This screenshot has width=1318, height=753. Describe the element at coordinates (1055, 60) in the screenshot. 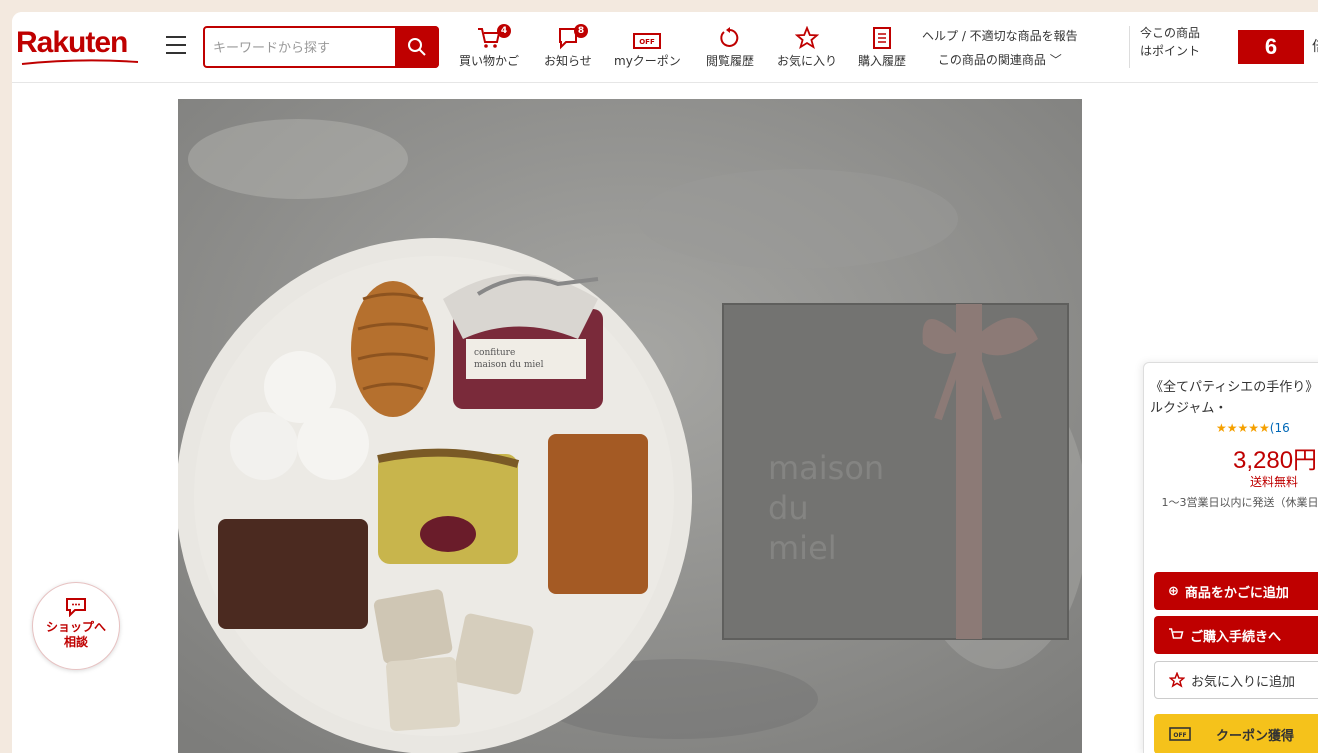

I see `chevron-down-icon: ﹀` at that location.